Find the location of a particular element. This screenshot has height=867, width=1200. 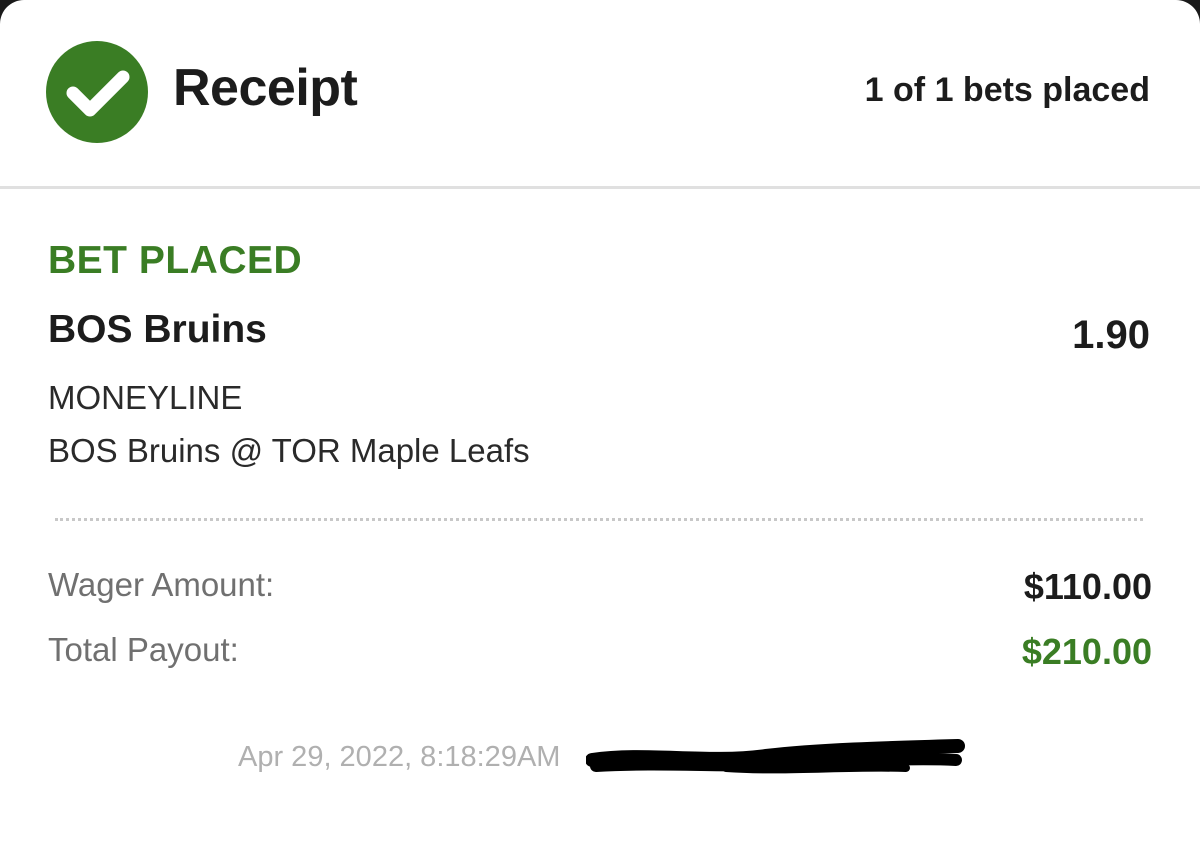

bet-selection: BOS Bruins is located at coordinates (157, 329).